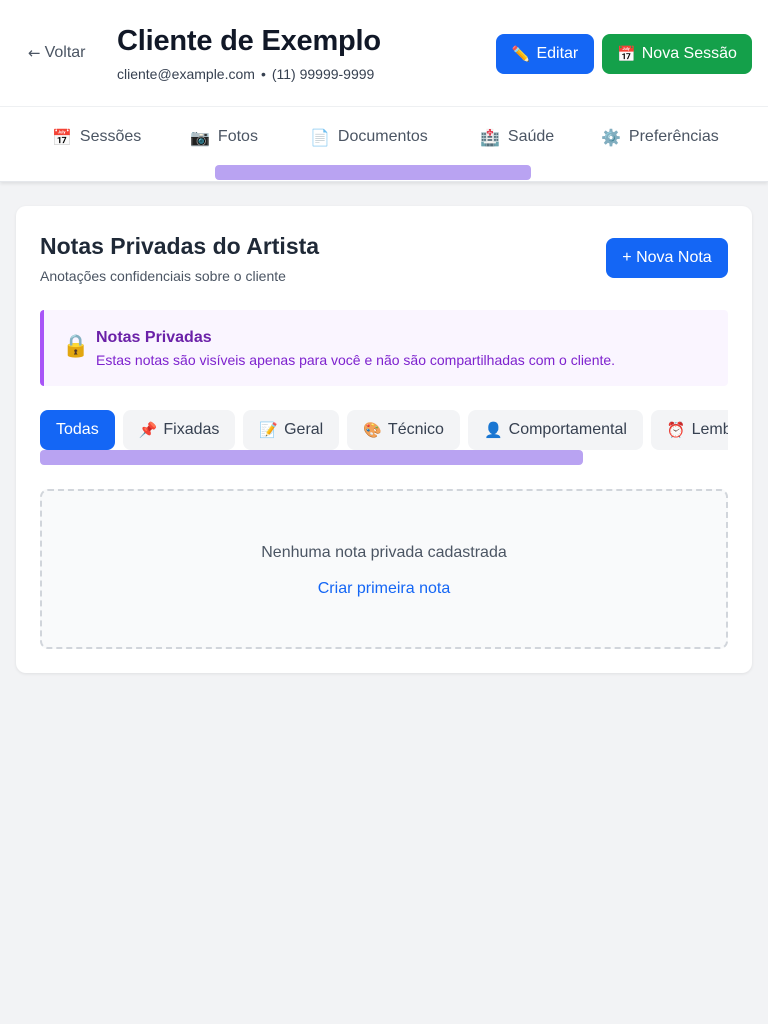  What do you see at coordinates (709, 429) in the screenshot?
I see `filter-label: Lembretes` at bounding box center [709, 429].